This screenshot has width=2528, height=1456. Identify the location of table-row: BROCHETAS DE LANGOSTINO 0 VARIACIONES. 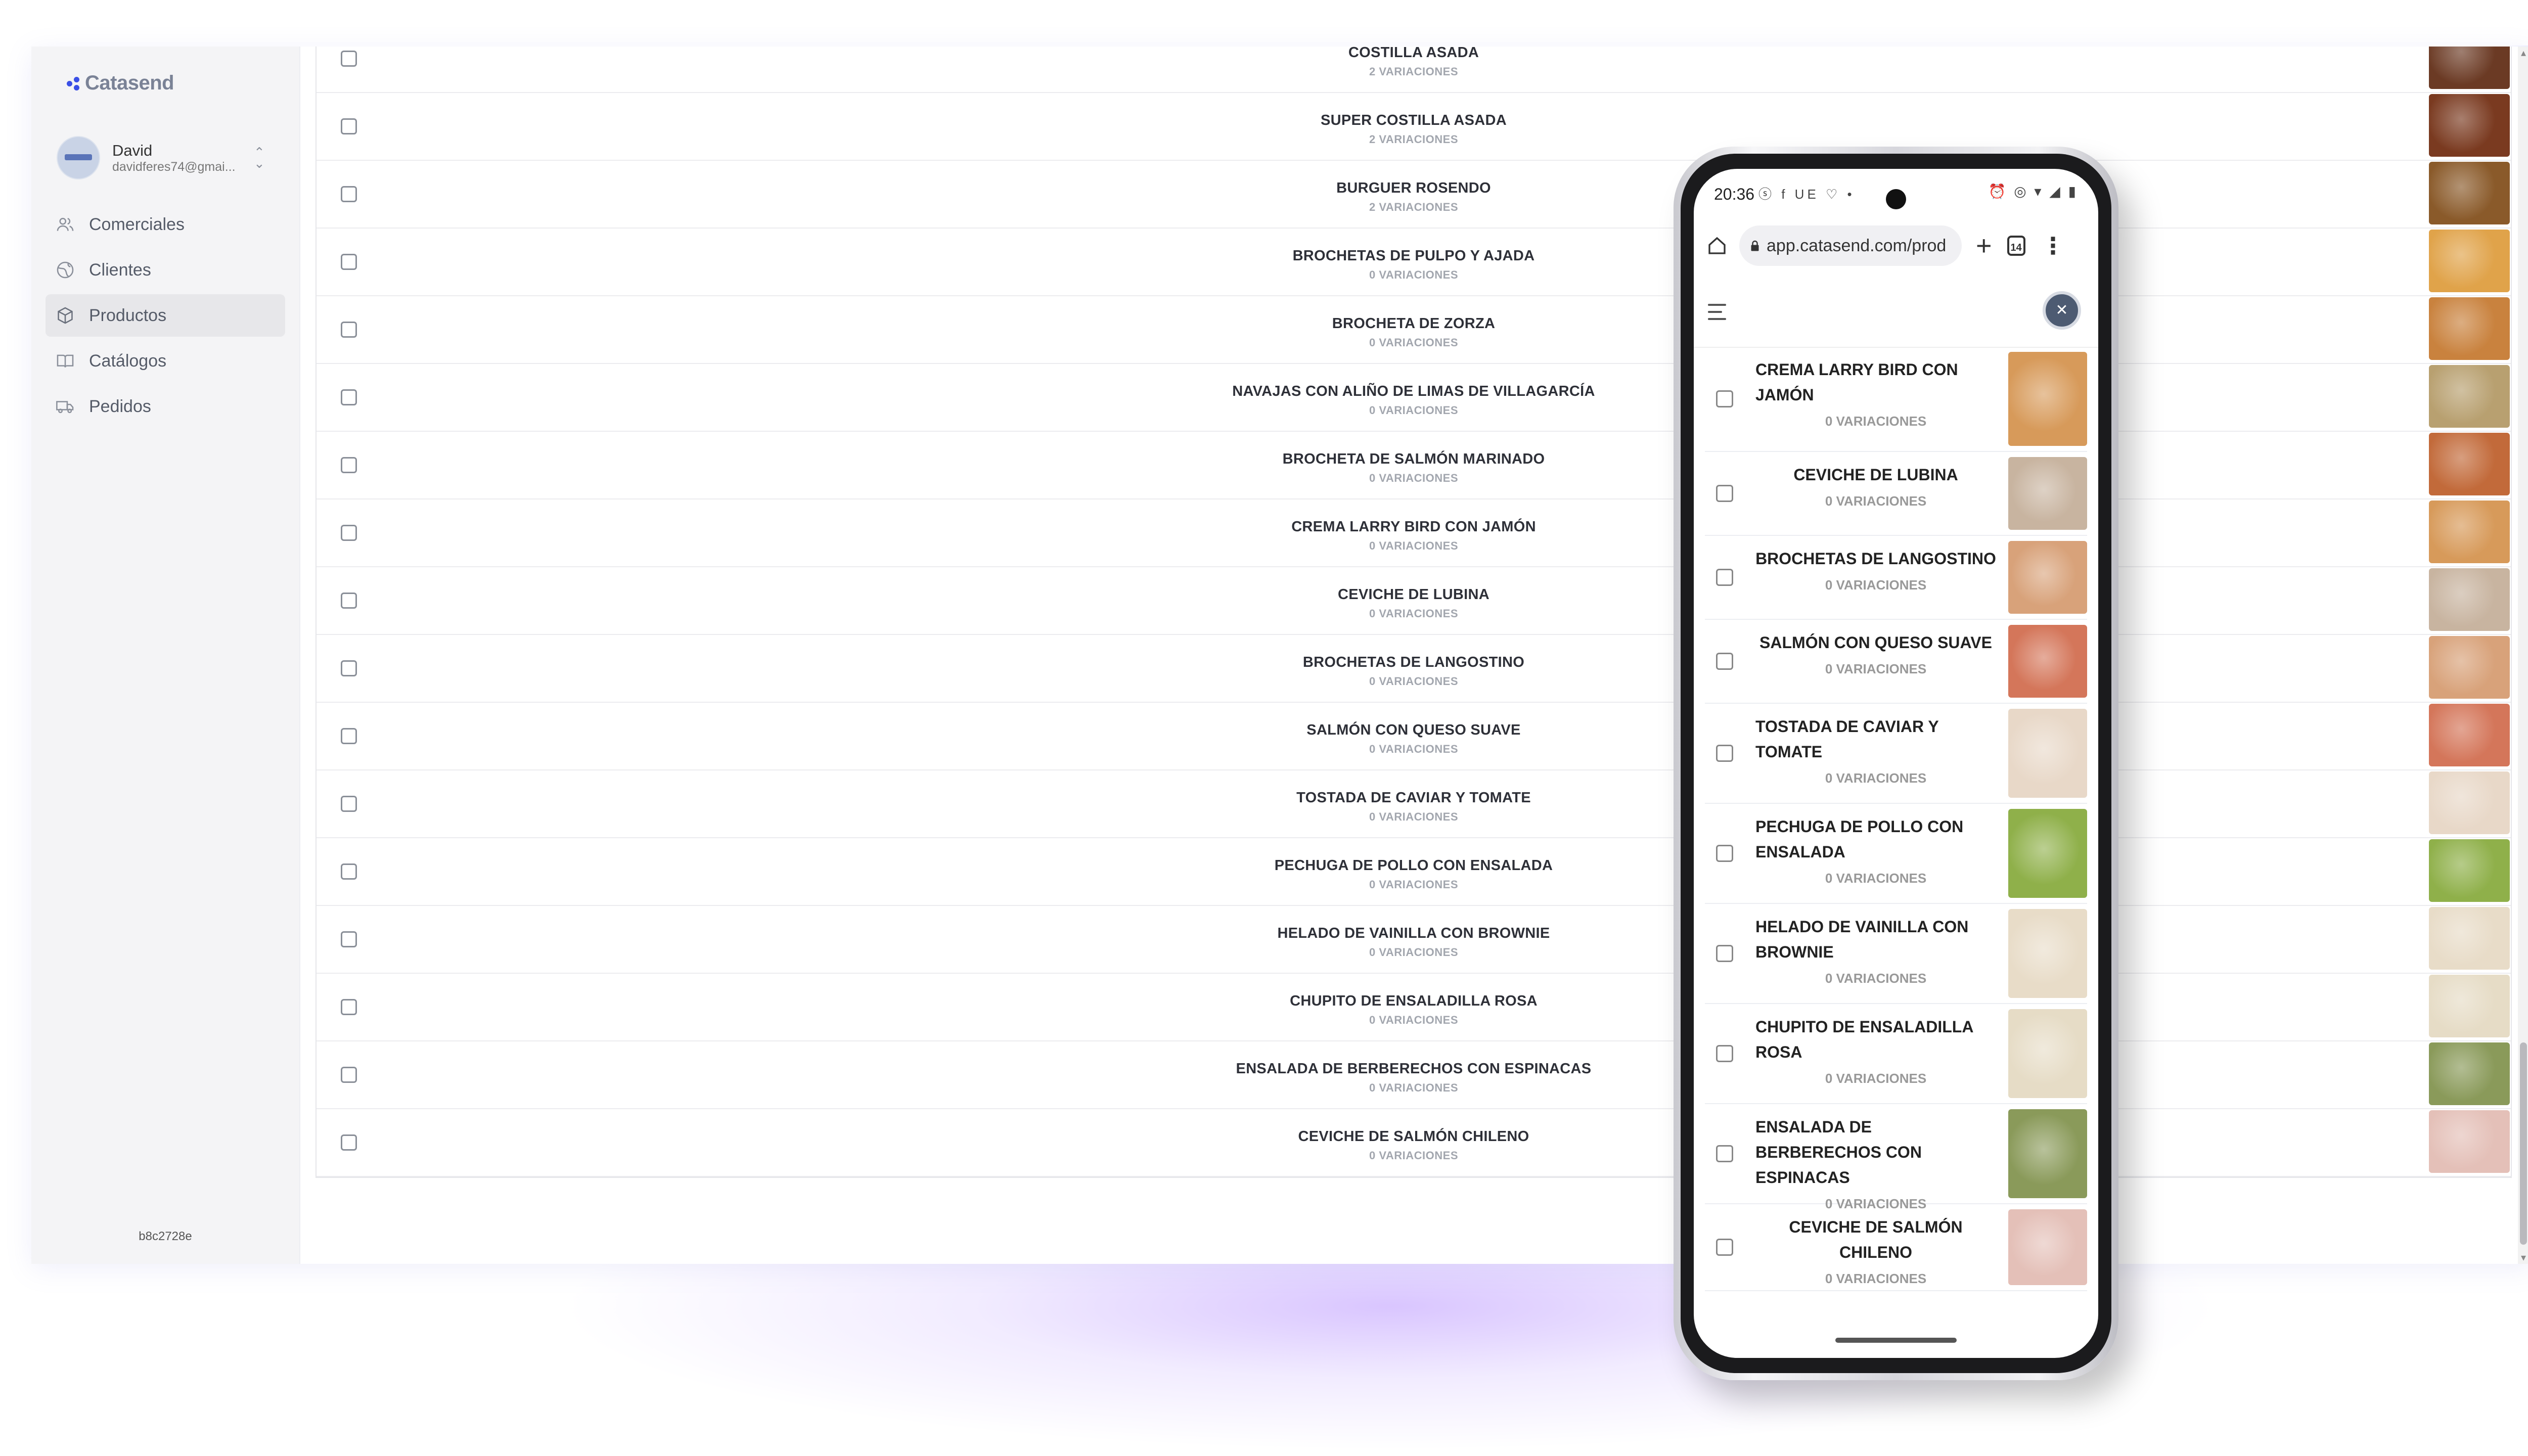
(1414, 669).